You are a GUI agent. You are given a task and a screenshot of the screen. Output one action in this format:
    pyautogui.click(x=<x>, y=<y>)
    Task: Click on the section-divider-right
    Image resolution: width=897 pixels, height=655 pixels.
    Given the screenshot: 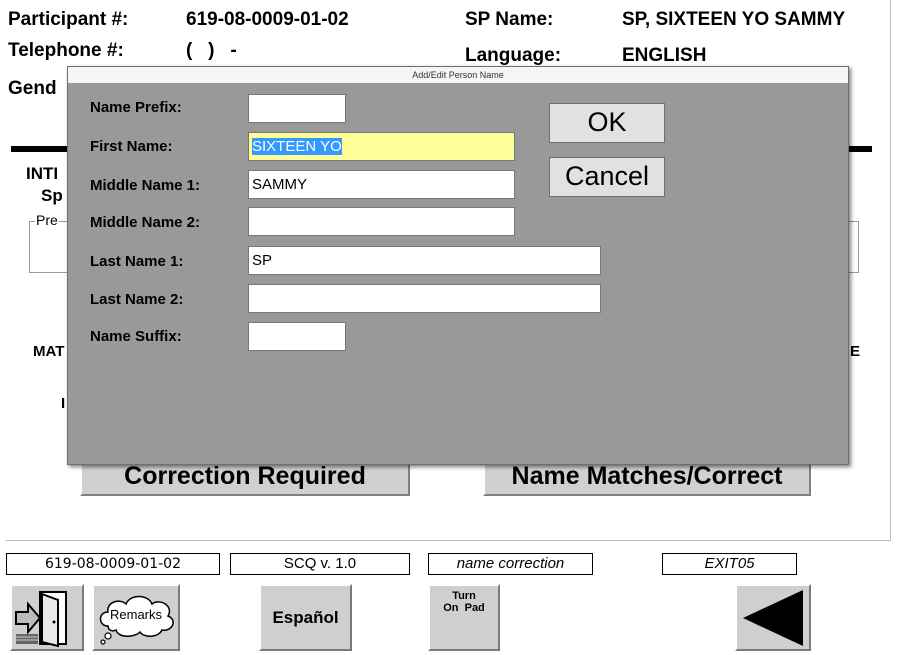 What is the action you would take?
    pyautogui.click(x=860, y=149)
    